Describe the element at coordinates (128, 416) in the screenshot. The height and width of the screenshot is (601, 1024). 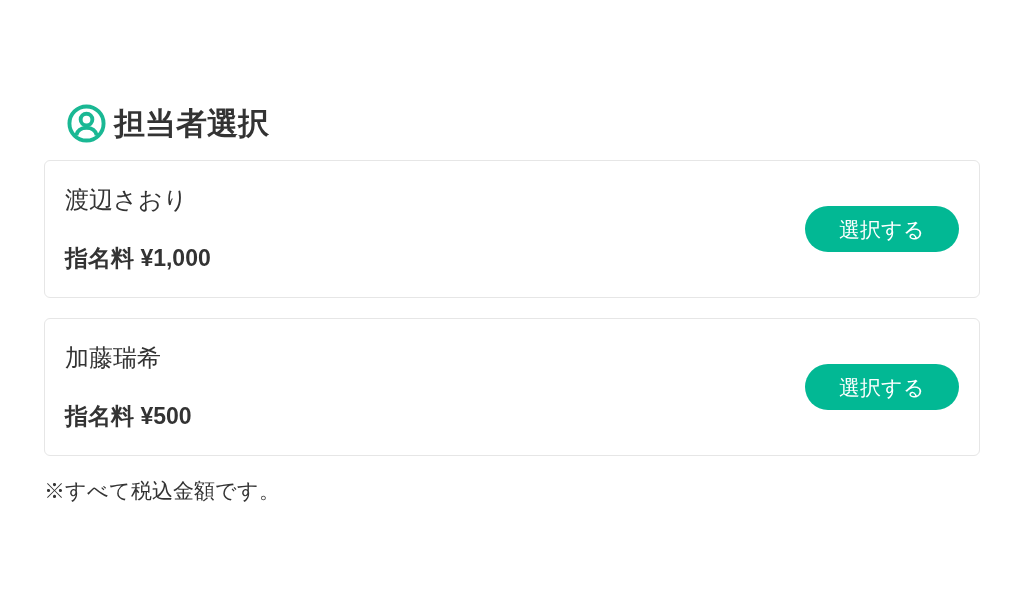
I see `nomination-fee: 指名料 ¥500` at that location.